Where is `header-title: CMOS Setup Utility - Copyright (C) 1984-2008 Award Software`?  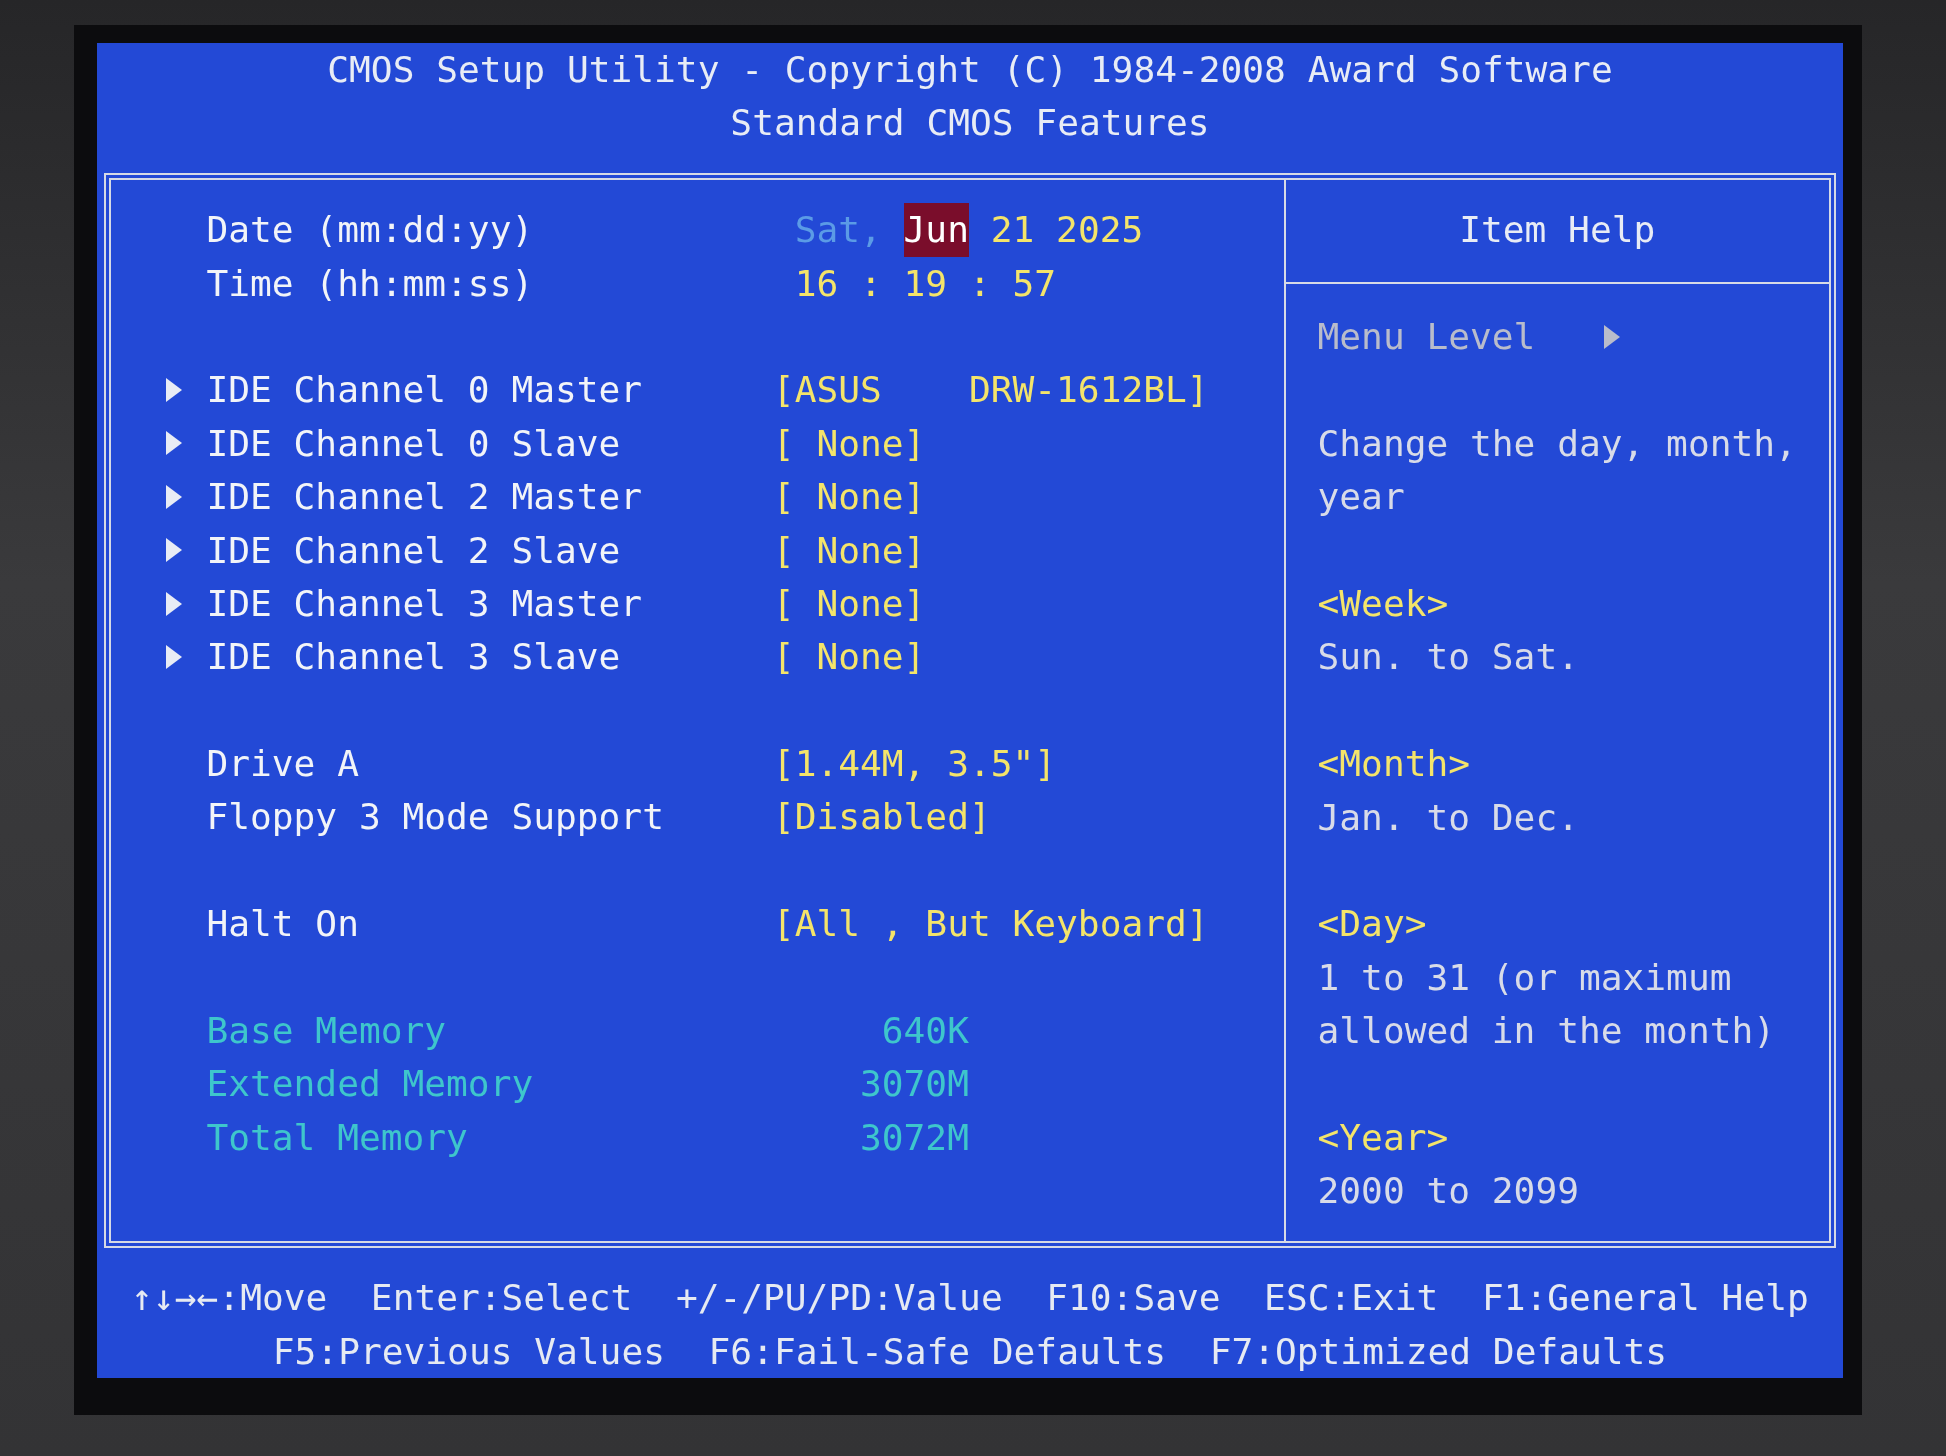 header-title: CMOS Setup Utility - Copyright (C) 1984-2008 Award Software is located at coordinates (970, 69).